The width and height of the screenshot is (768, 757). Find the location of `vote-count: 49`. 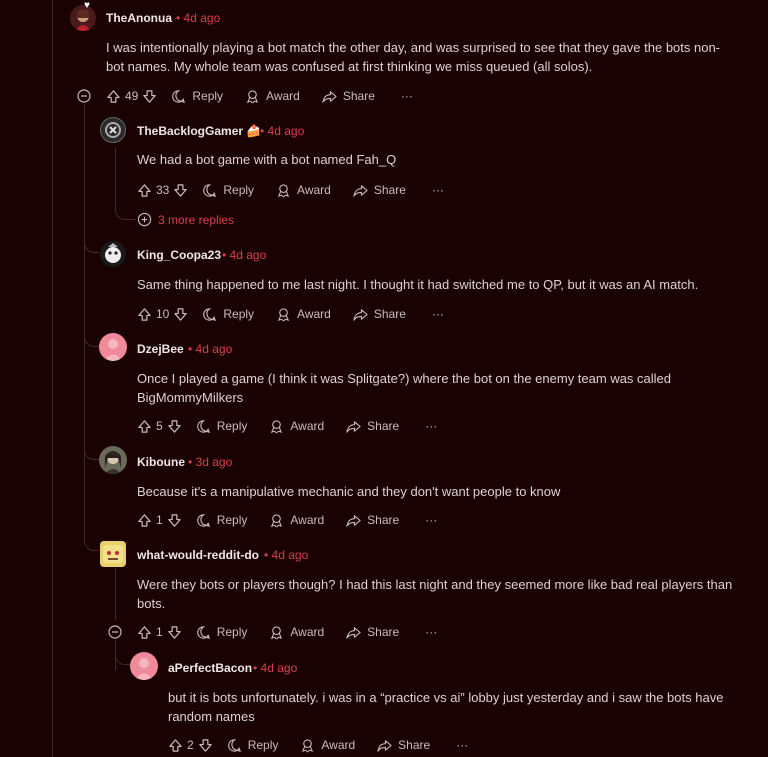

vote-count: 49 is located at coordinates (132, 96).